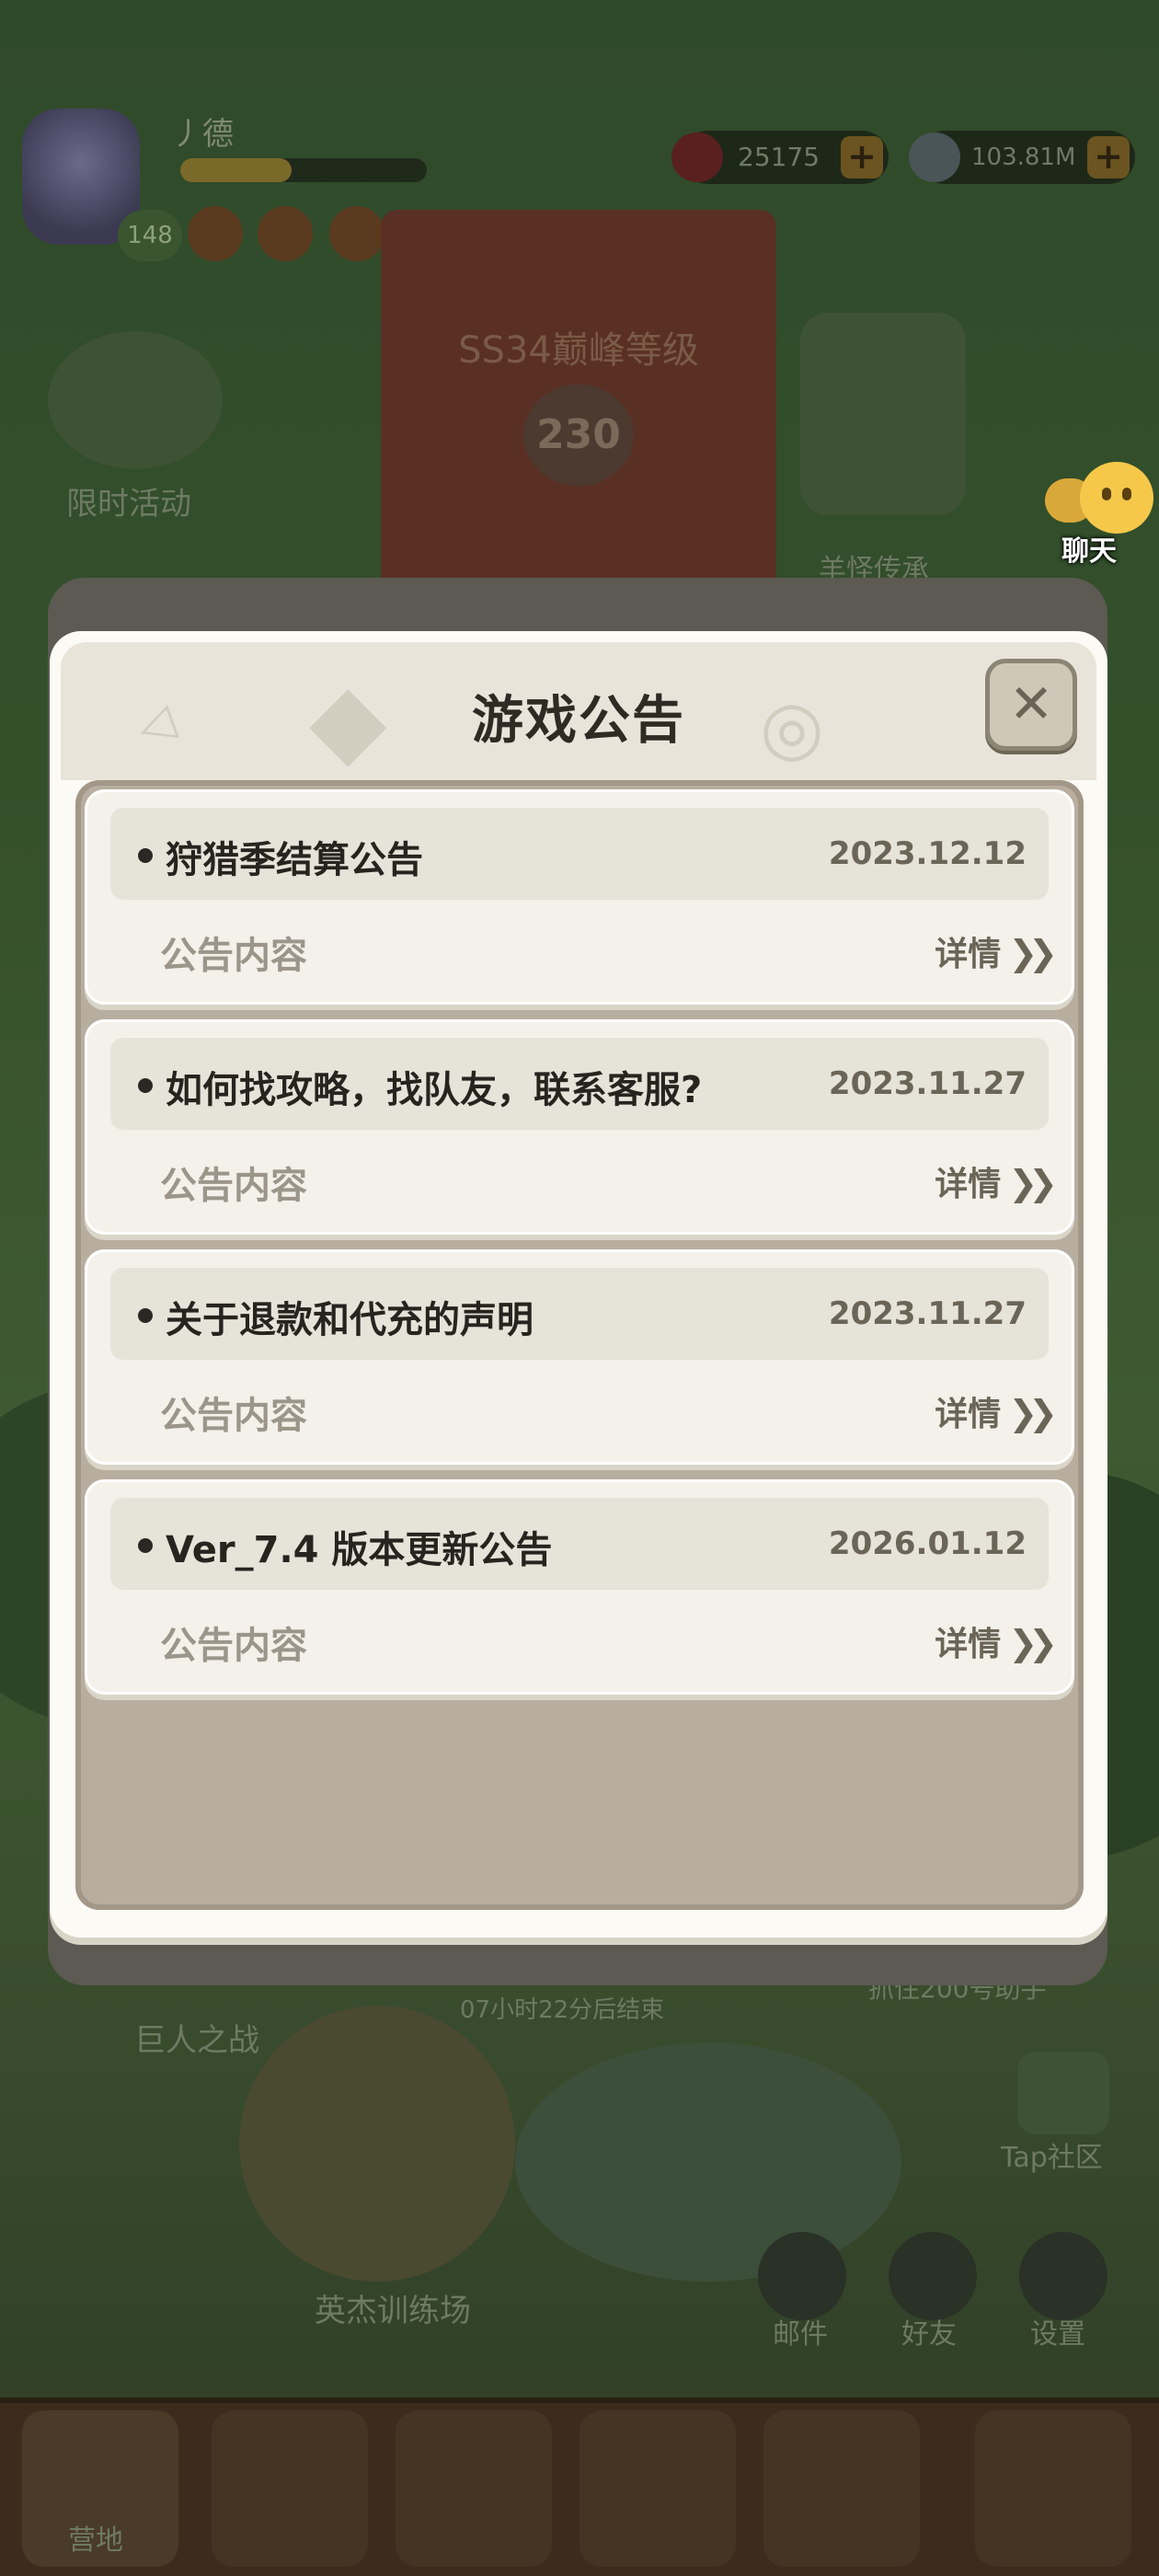 The width and height of the screenshot is (1159, 2576). I want to click on add-gems-button: +, so click(862, 157).